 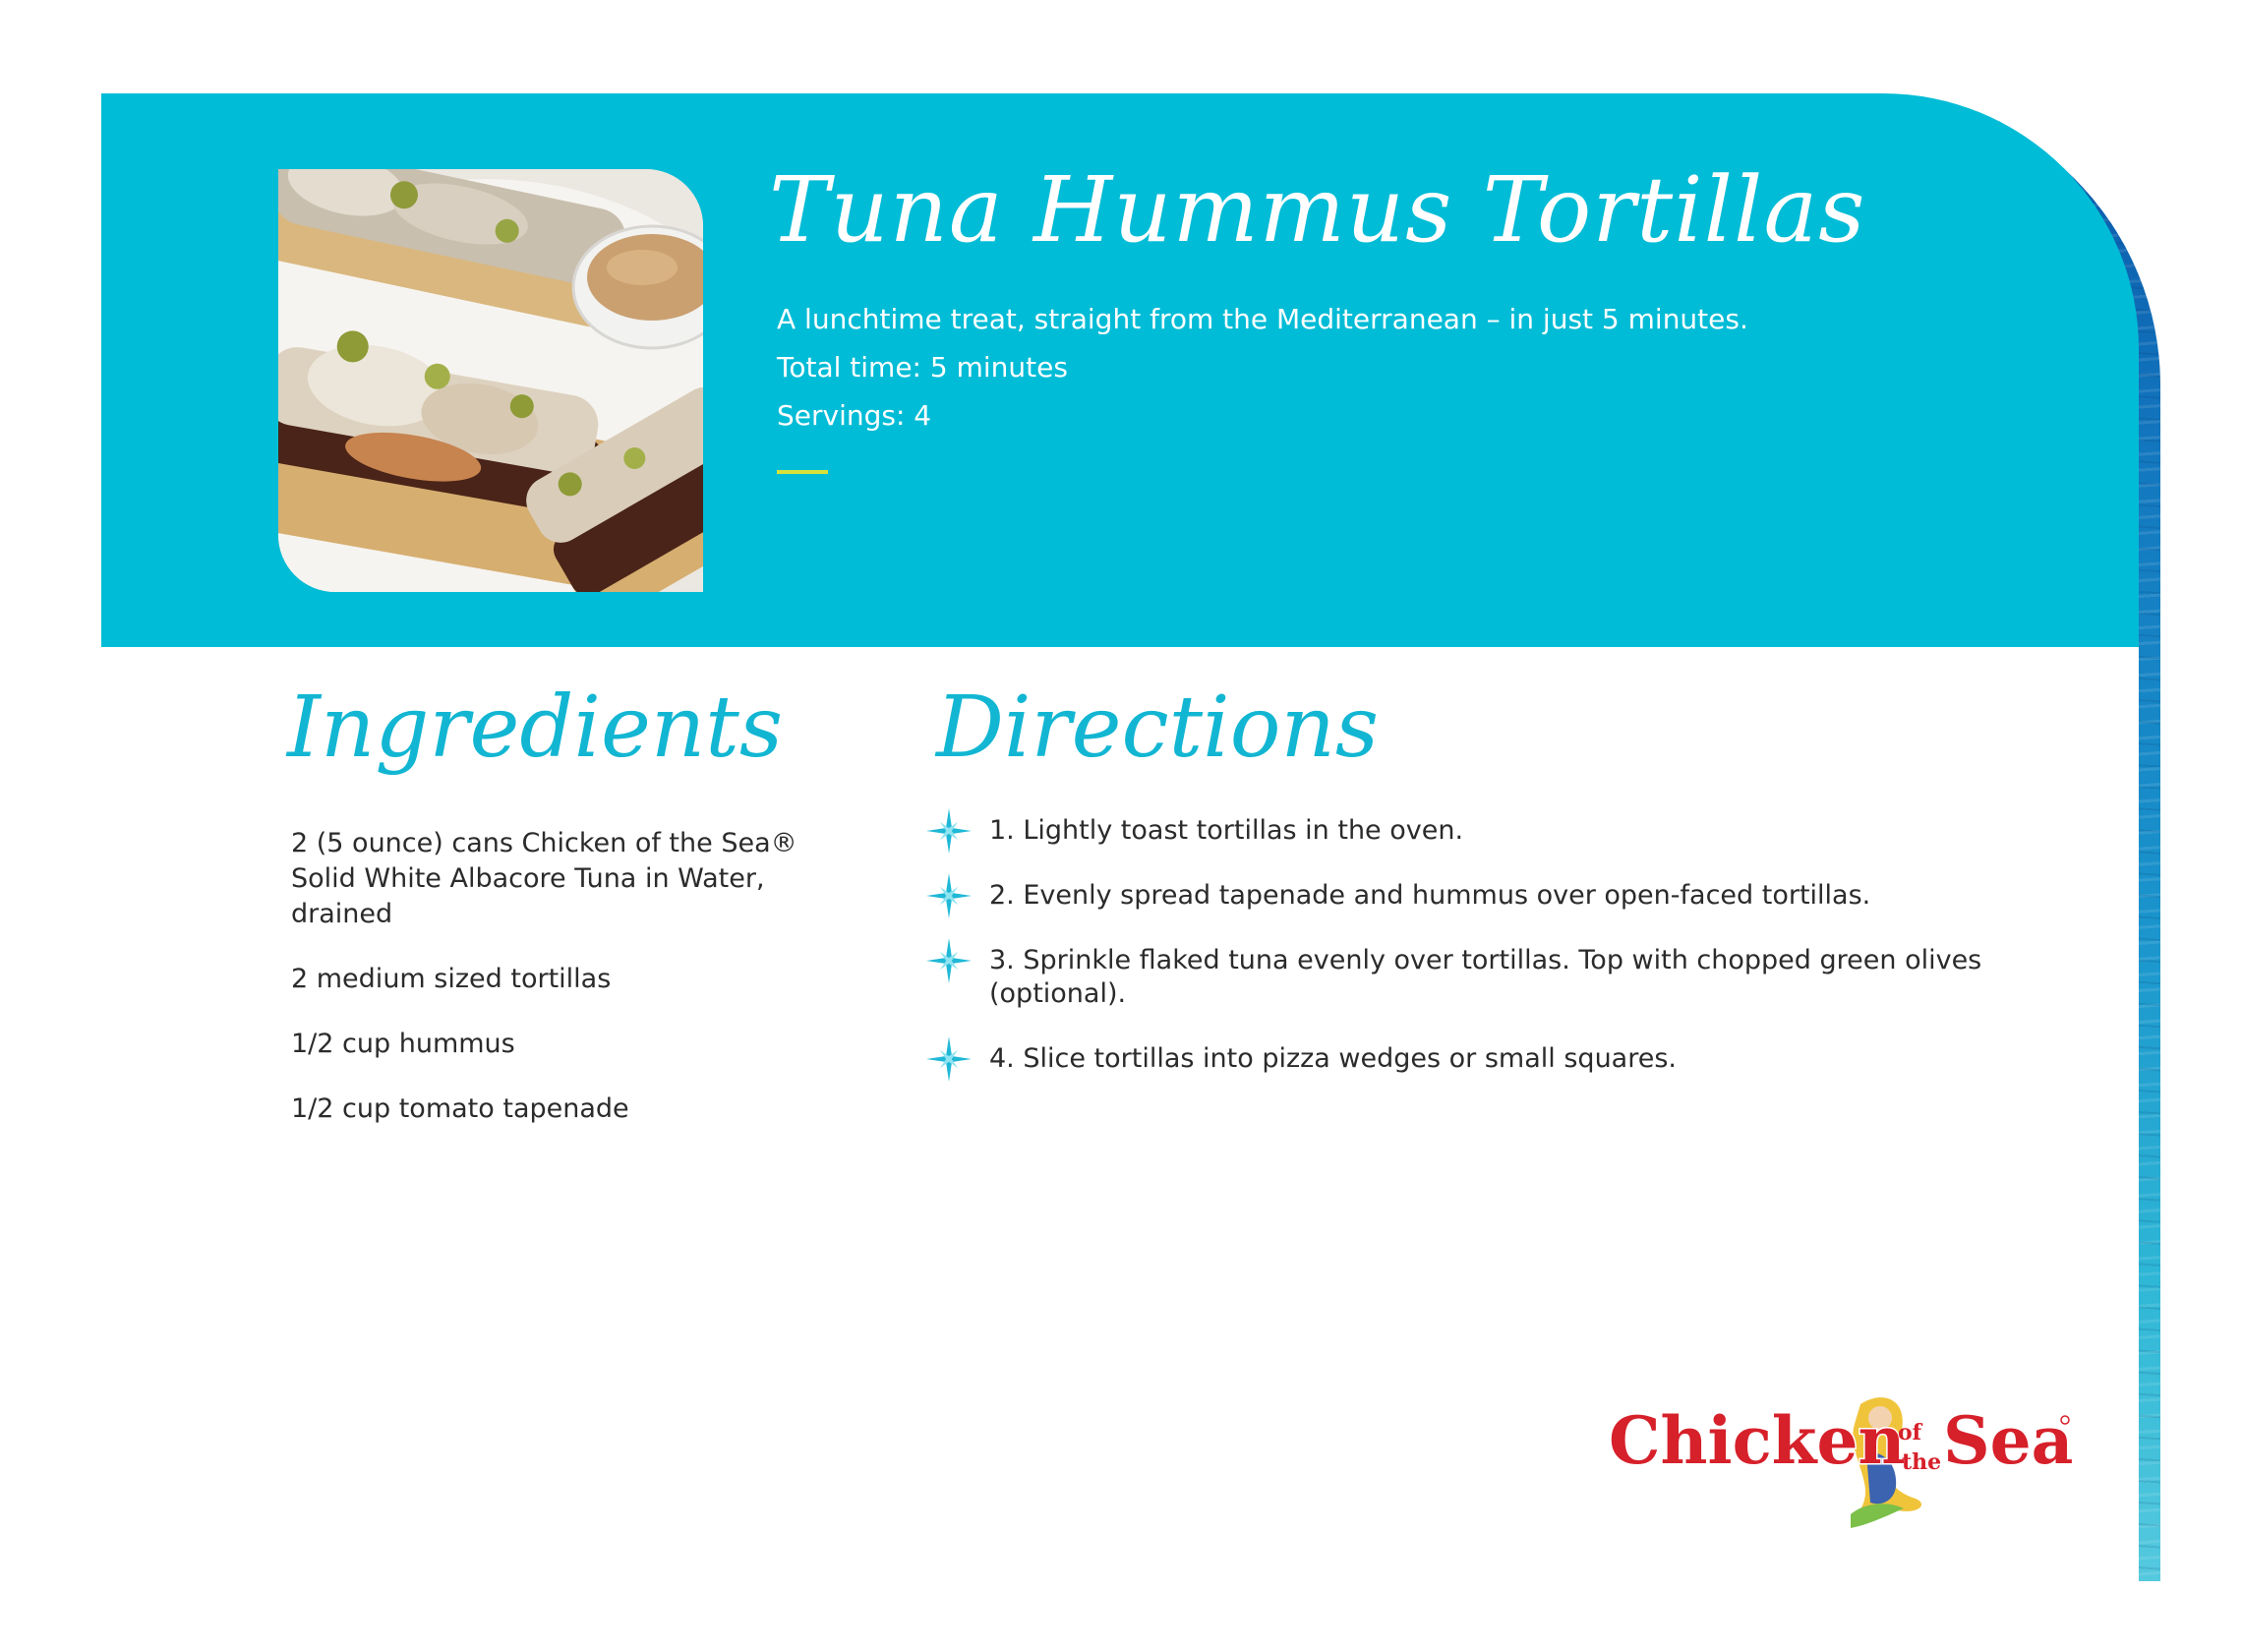 I want to click on brand-logo-graphic: Chicken of the Sea, so click(x=1841, y=1462).